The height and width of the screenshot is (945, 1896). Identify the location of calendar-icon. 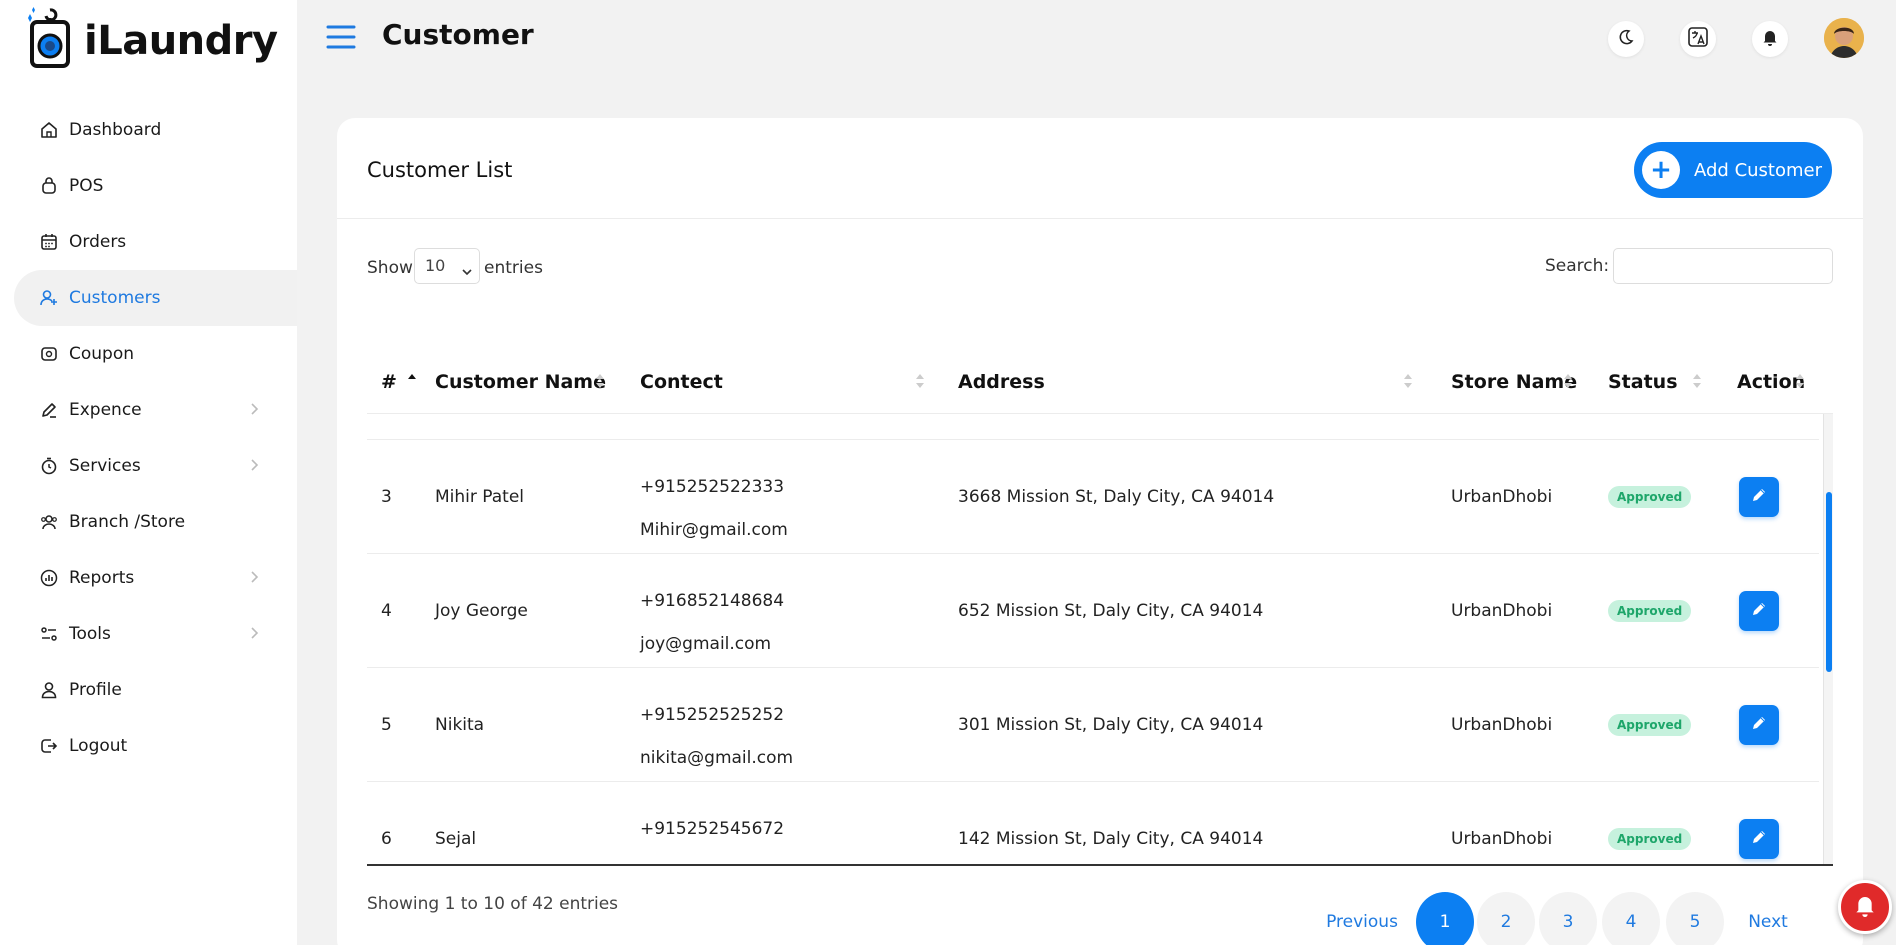
(49, 242).